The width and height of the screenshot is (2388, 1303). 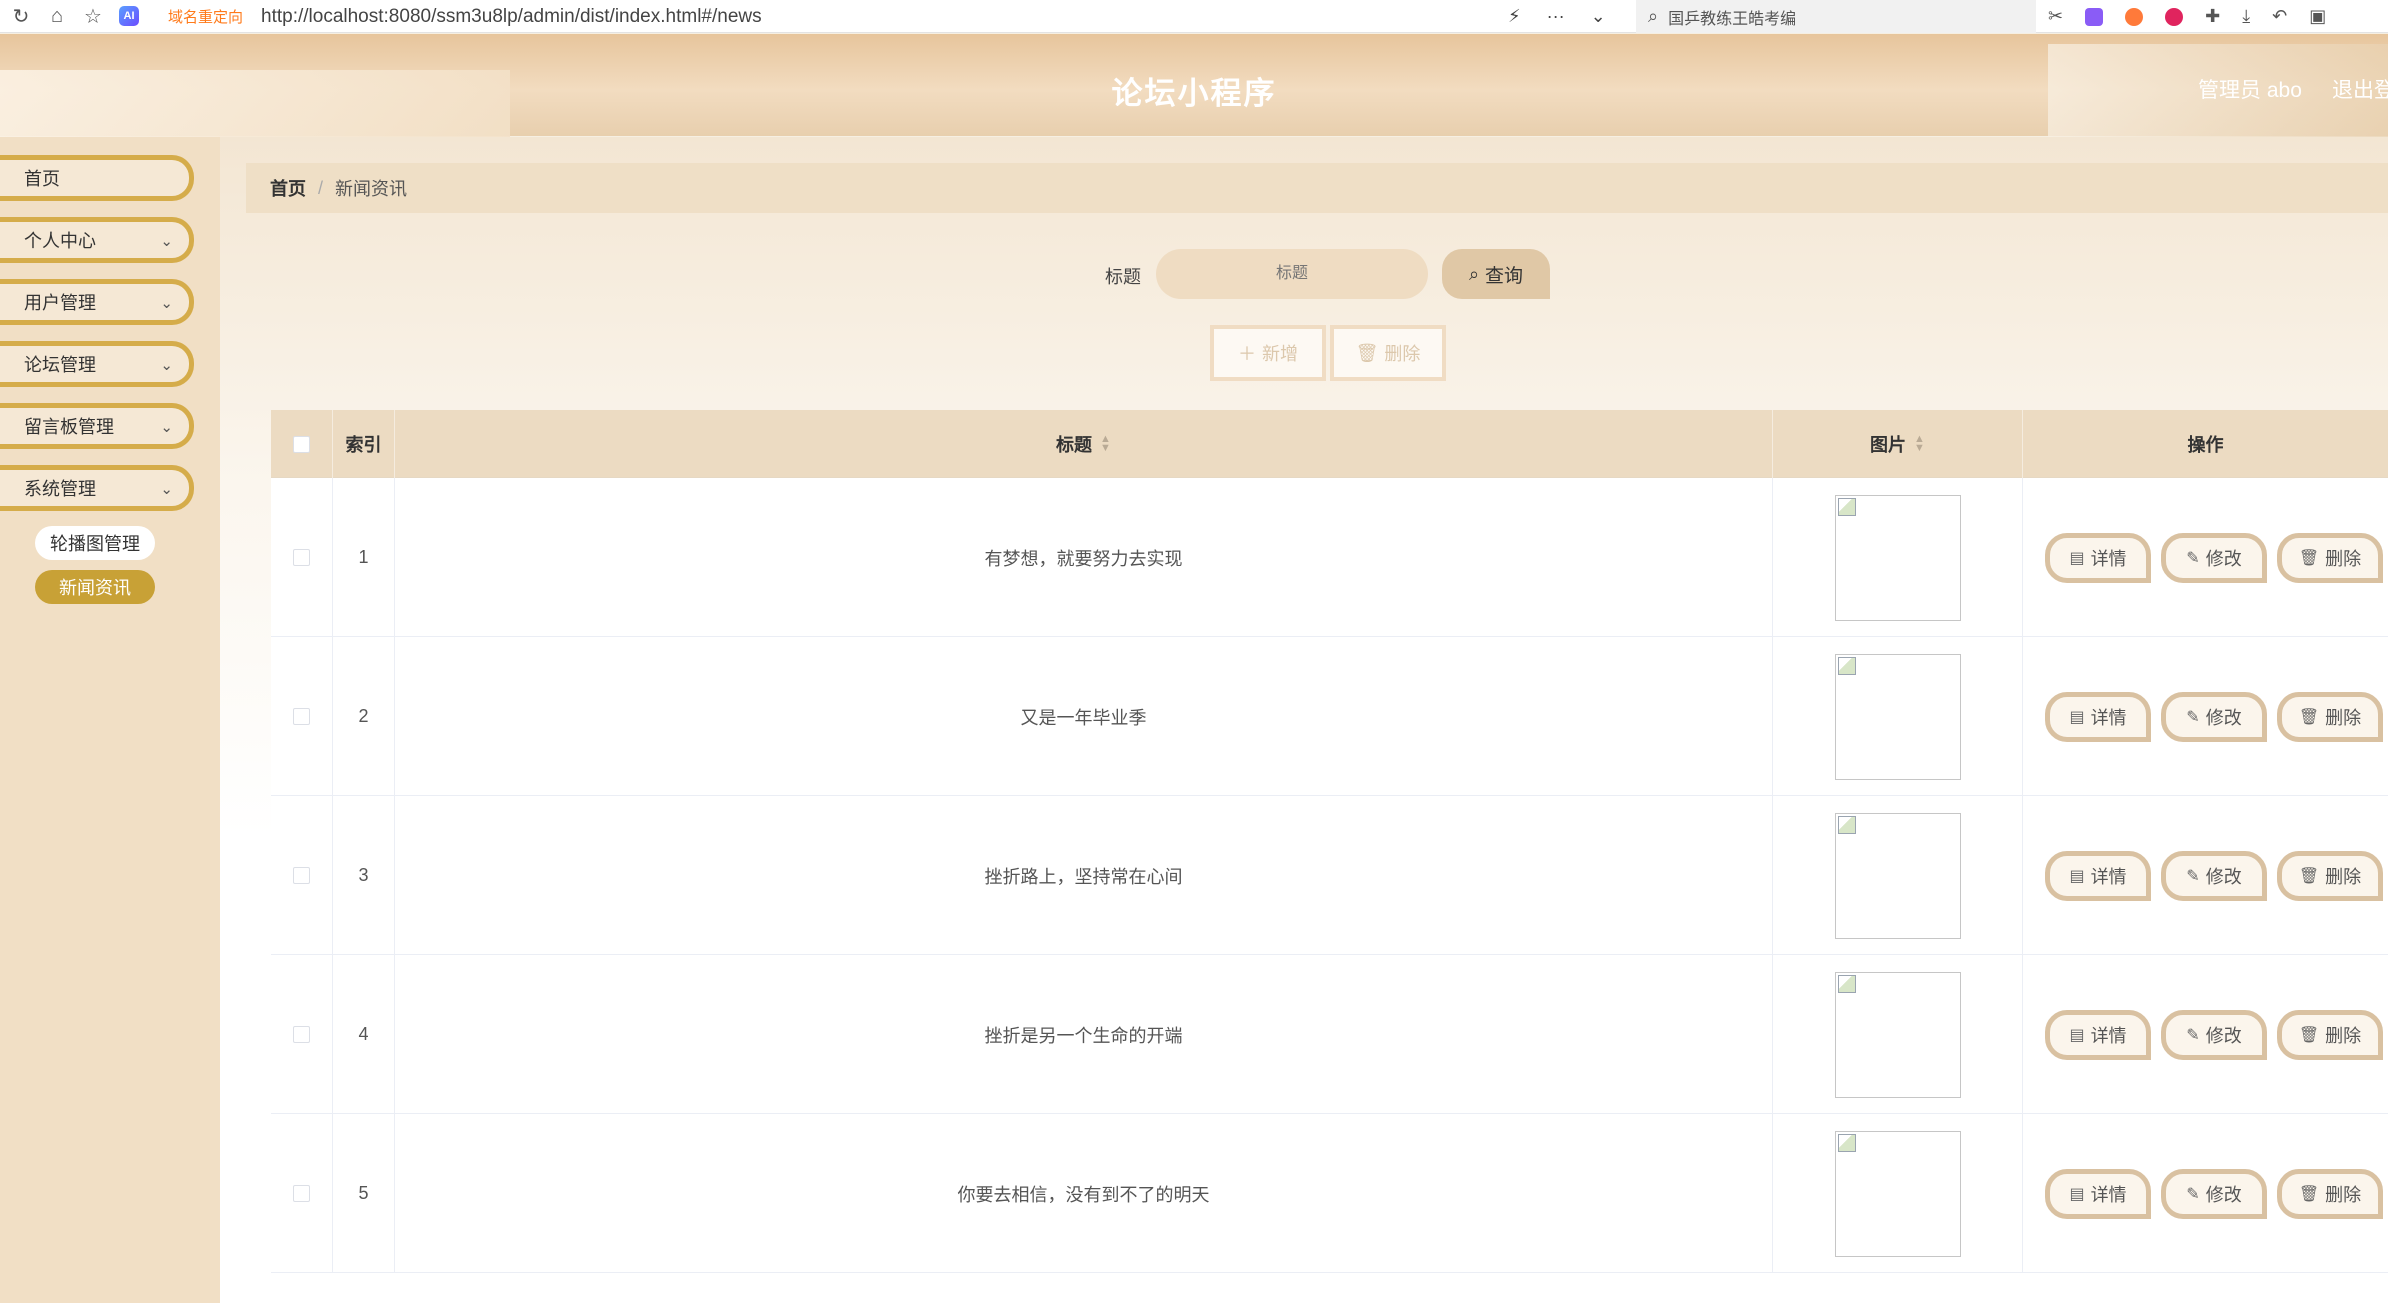 What do you see at coordinates (97, 178) in the screenshot?
I see `sidebar-item-home: 首页` at bounding box center [97, 178].